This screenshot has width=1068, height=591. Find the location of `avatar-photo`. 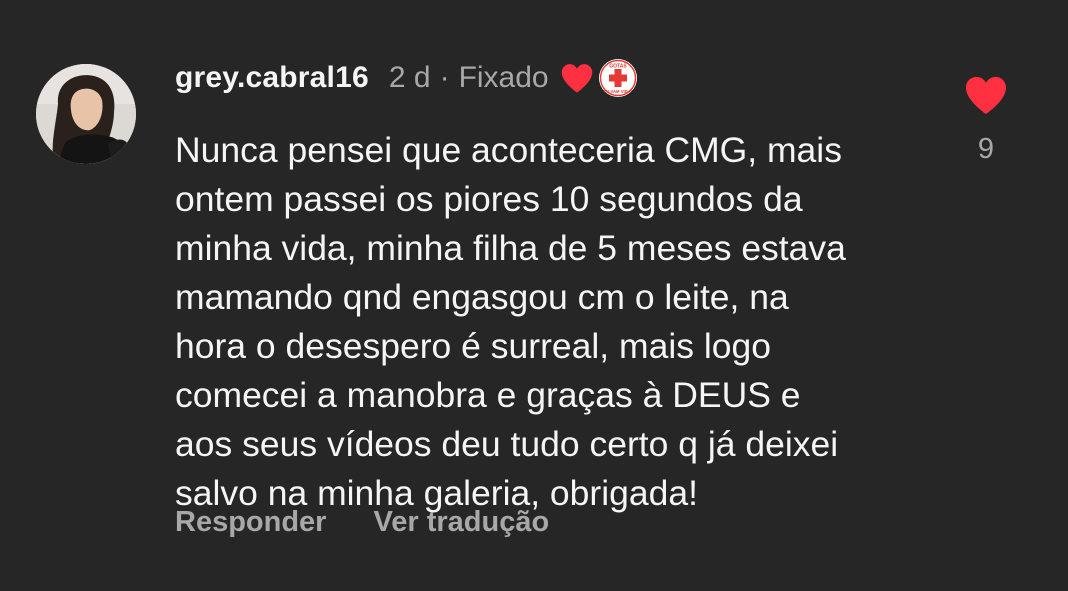

avatar-photo is located at coordinates (86, 114).